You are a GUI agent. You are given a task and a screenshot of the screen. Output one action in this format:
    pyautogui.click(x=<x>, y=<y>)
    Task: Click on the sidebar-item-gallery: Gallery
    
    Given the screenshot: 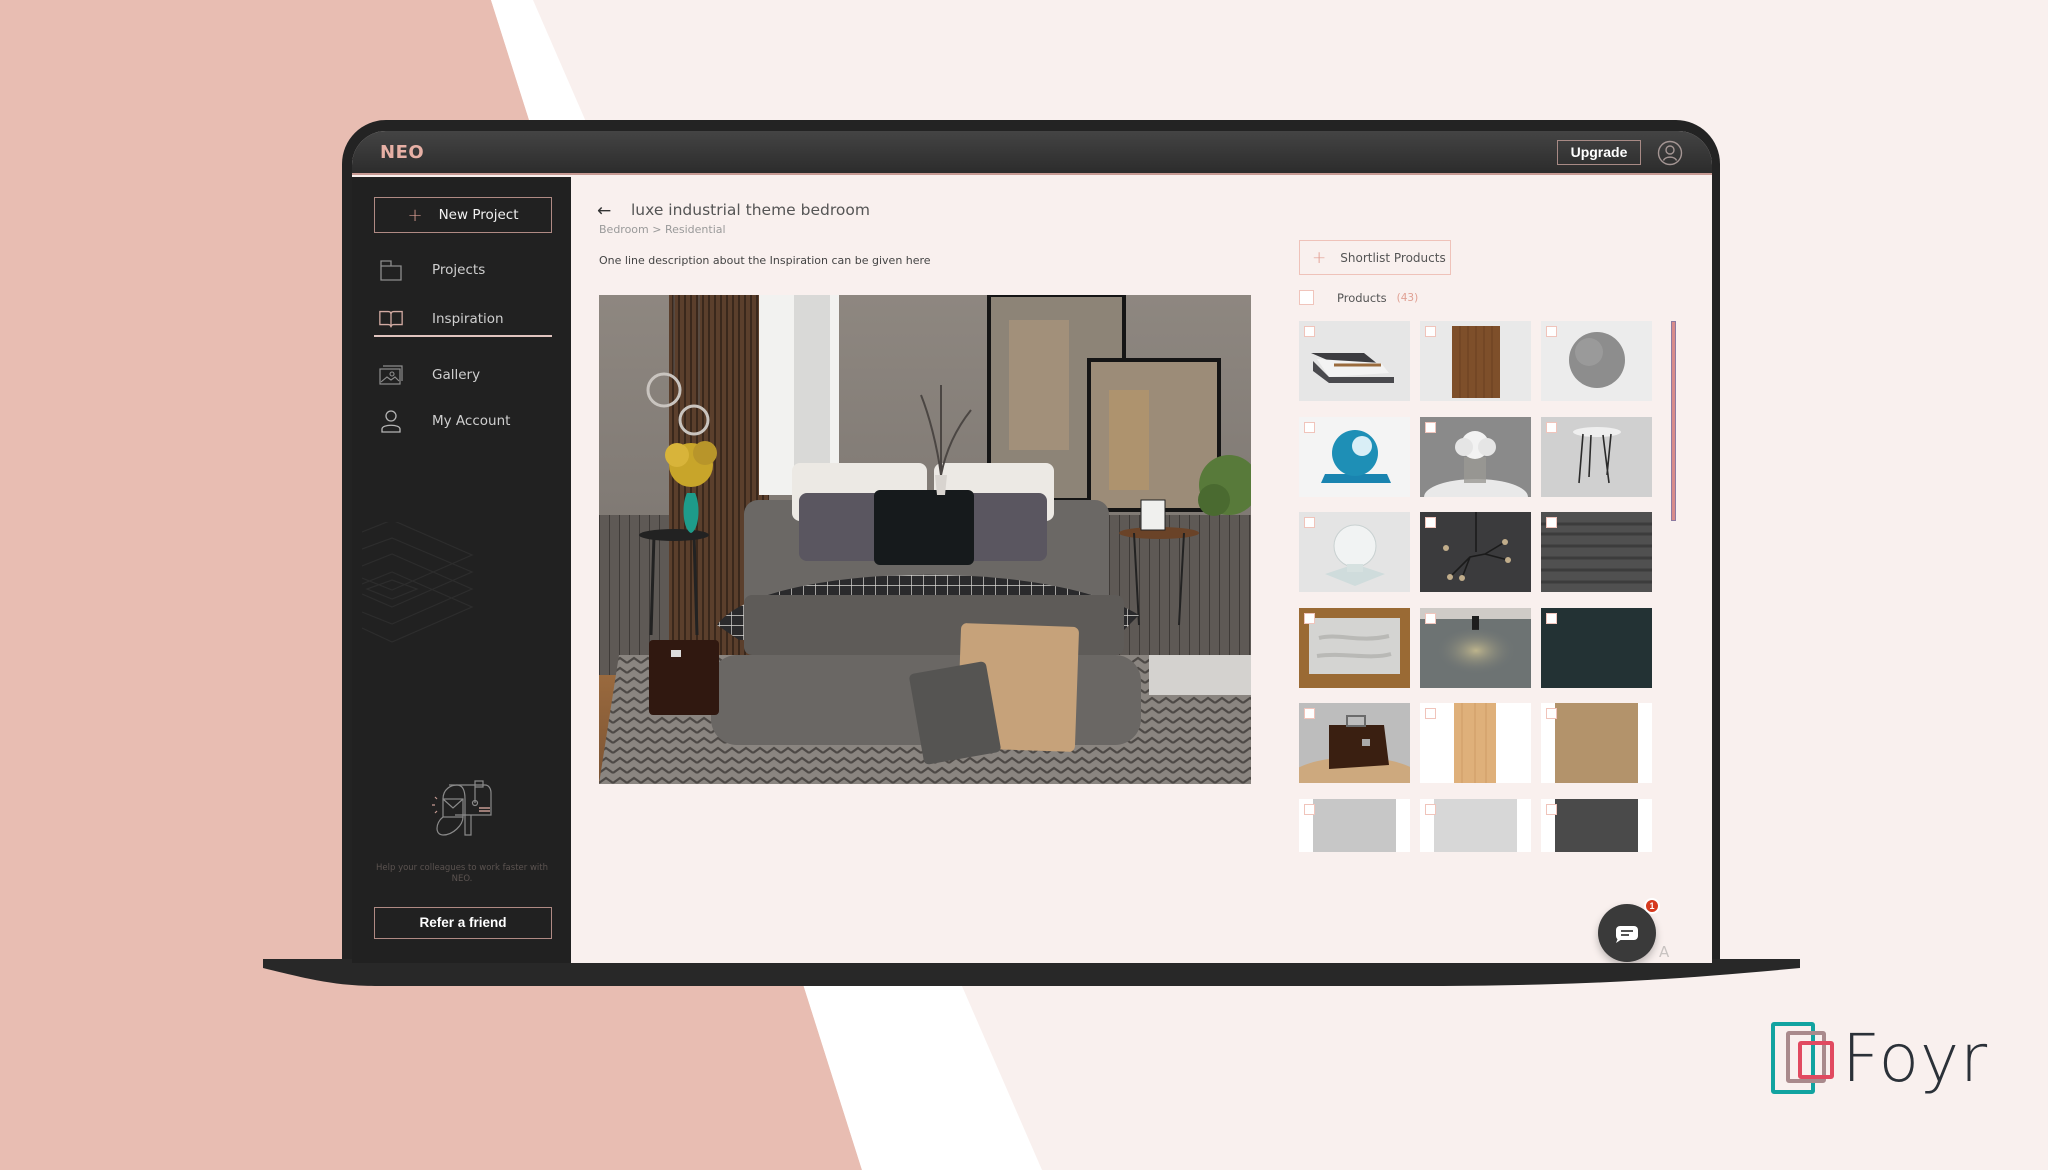 What is the action you would take?
    pyautogui.click(x=463, y=375)
    